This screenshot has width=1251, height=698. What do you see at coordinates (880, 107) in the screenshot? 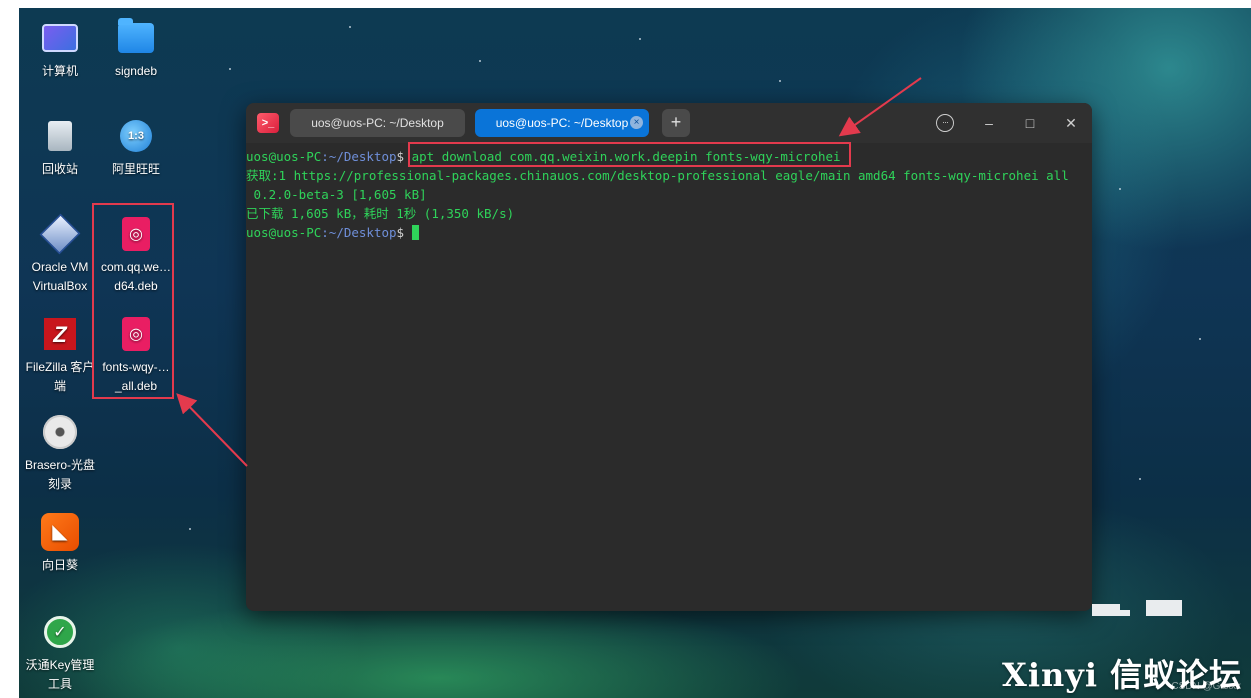
I see `arrow-to-command` at bounding box center [880, 107].